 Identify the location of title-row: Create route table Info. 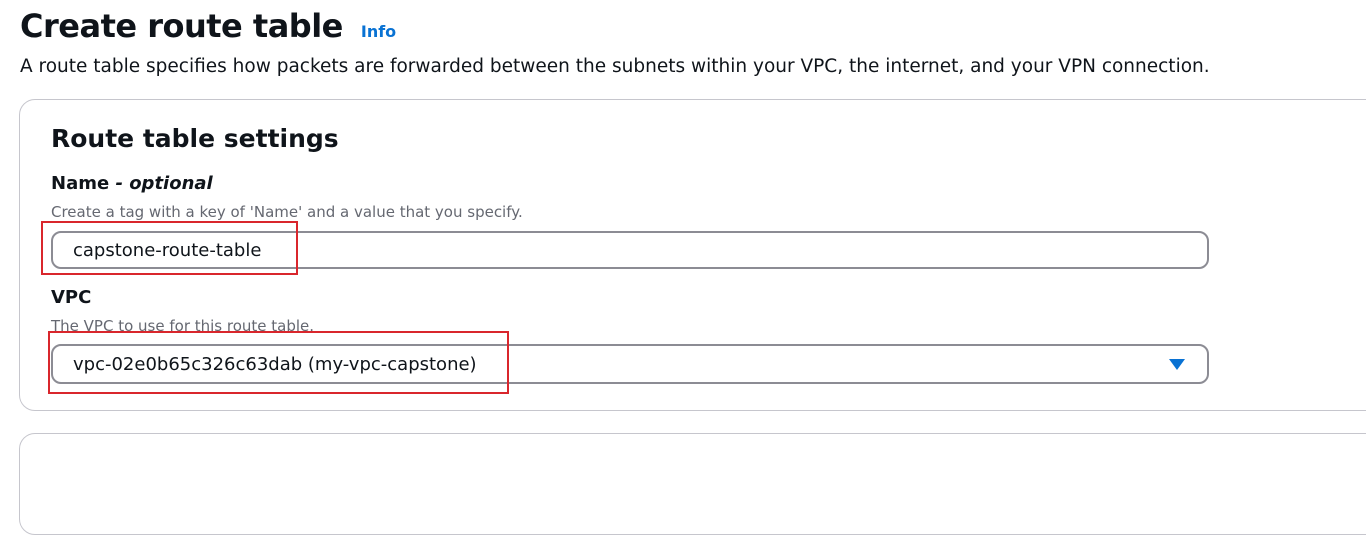
(208, 26).